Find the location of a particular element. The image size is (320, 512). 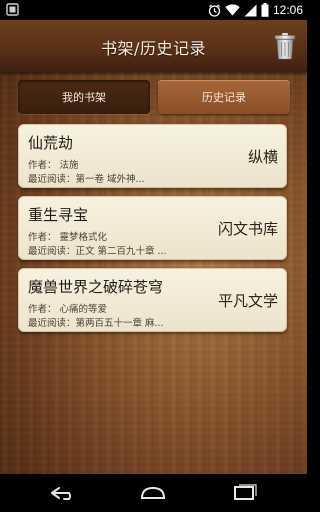

book-title: 魔兽世界之破碎苍穹 is located at coordinates (96, 287).